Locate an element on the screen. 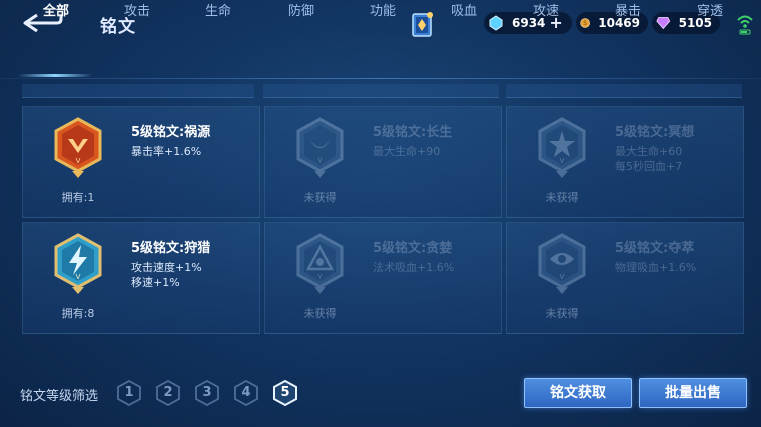 Image resolution: width=761 pixels, height=427 pixels. rune-name: 5级铭文:冥想 is located at coordinates (655, 132).